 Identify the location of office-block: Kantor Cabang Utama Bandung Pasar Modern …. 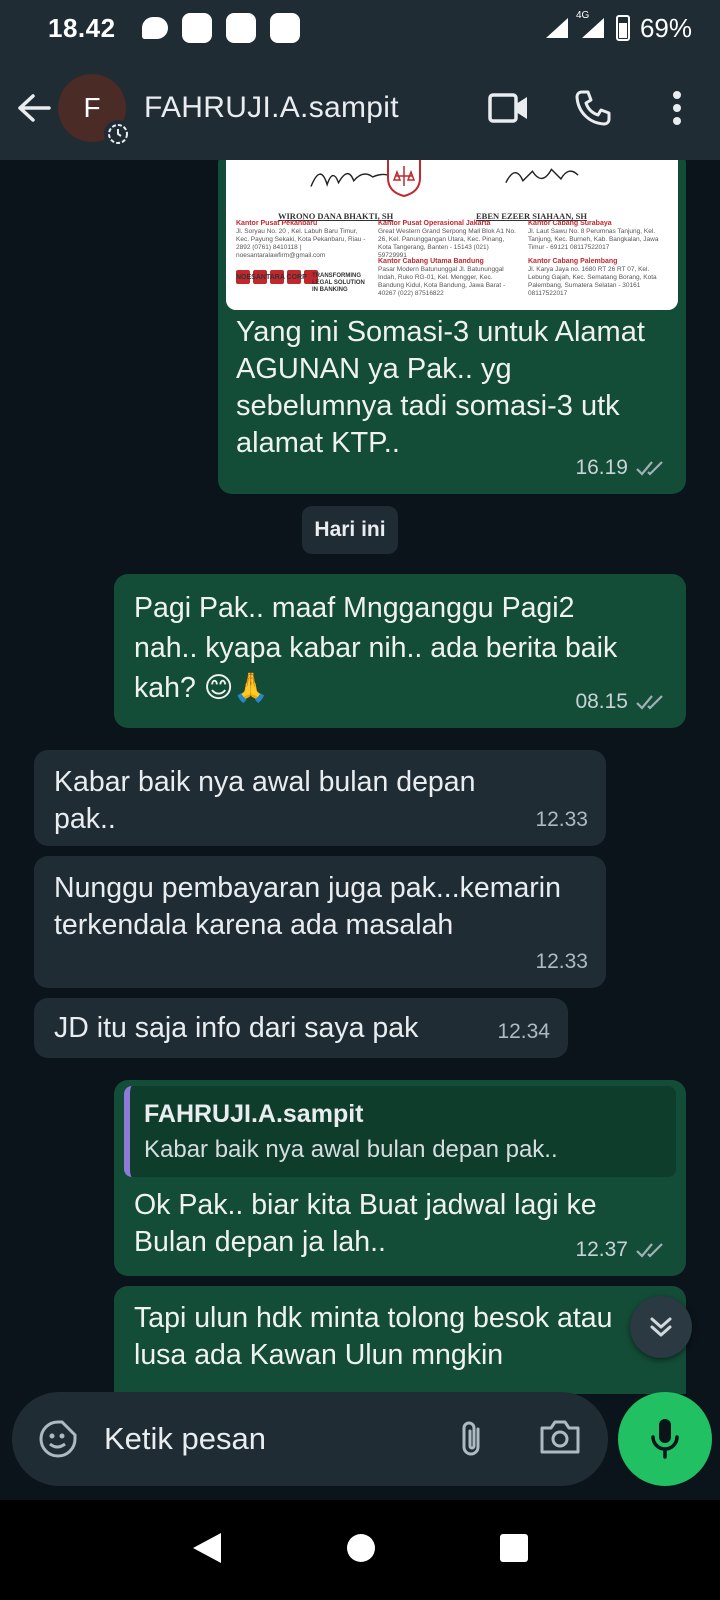
(442, 277).